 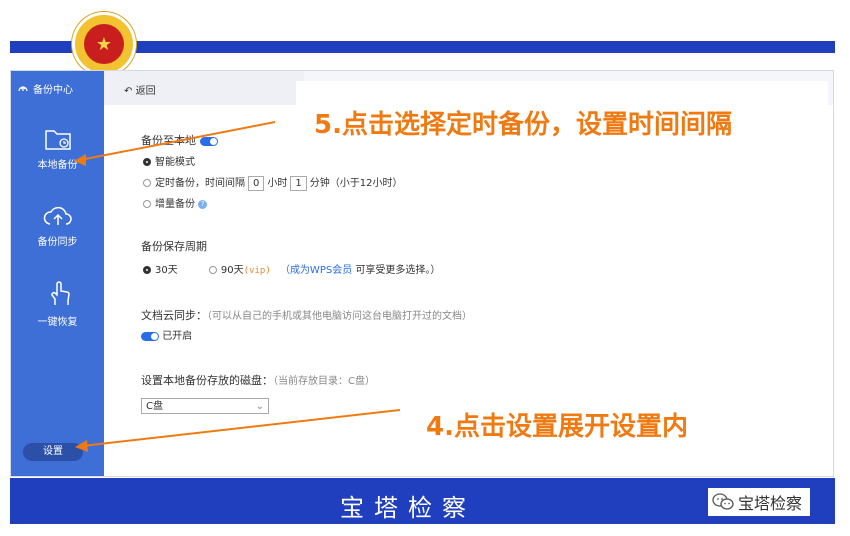 What do you see at coordinates (81, 446) in the screenshot?
I see `arrowhead-step4` at bounding box center [81, 446].